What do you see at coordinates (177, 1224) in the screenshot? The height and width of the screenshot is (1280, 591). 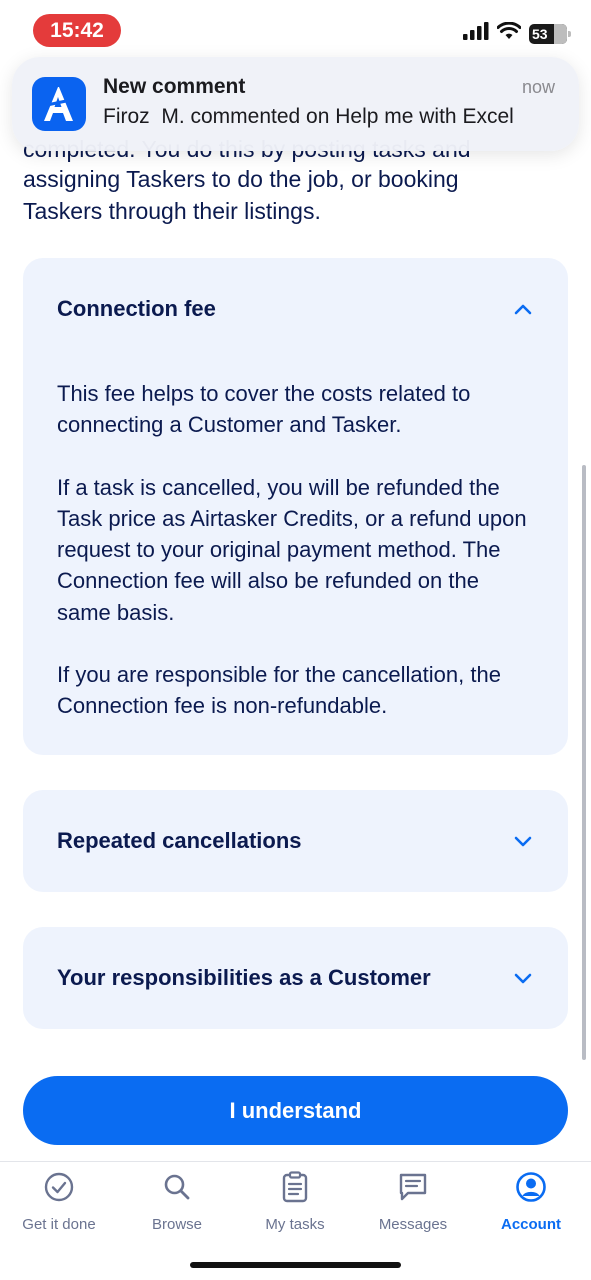 I see `nav-label: Browse` at bounding box center [177, 1224].